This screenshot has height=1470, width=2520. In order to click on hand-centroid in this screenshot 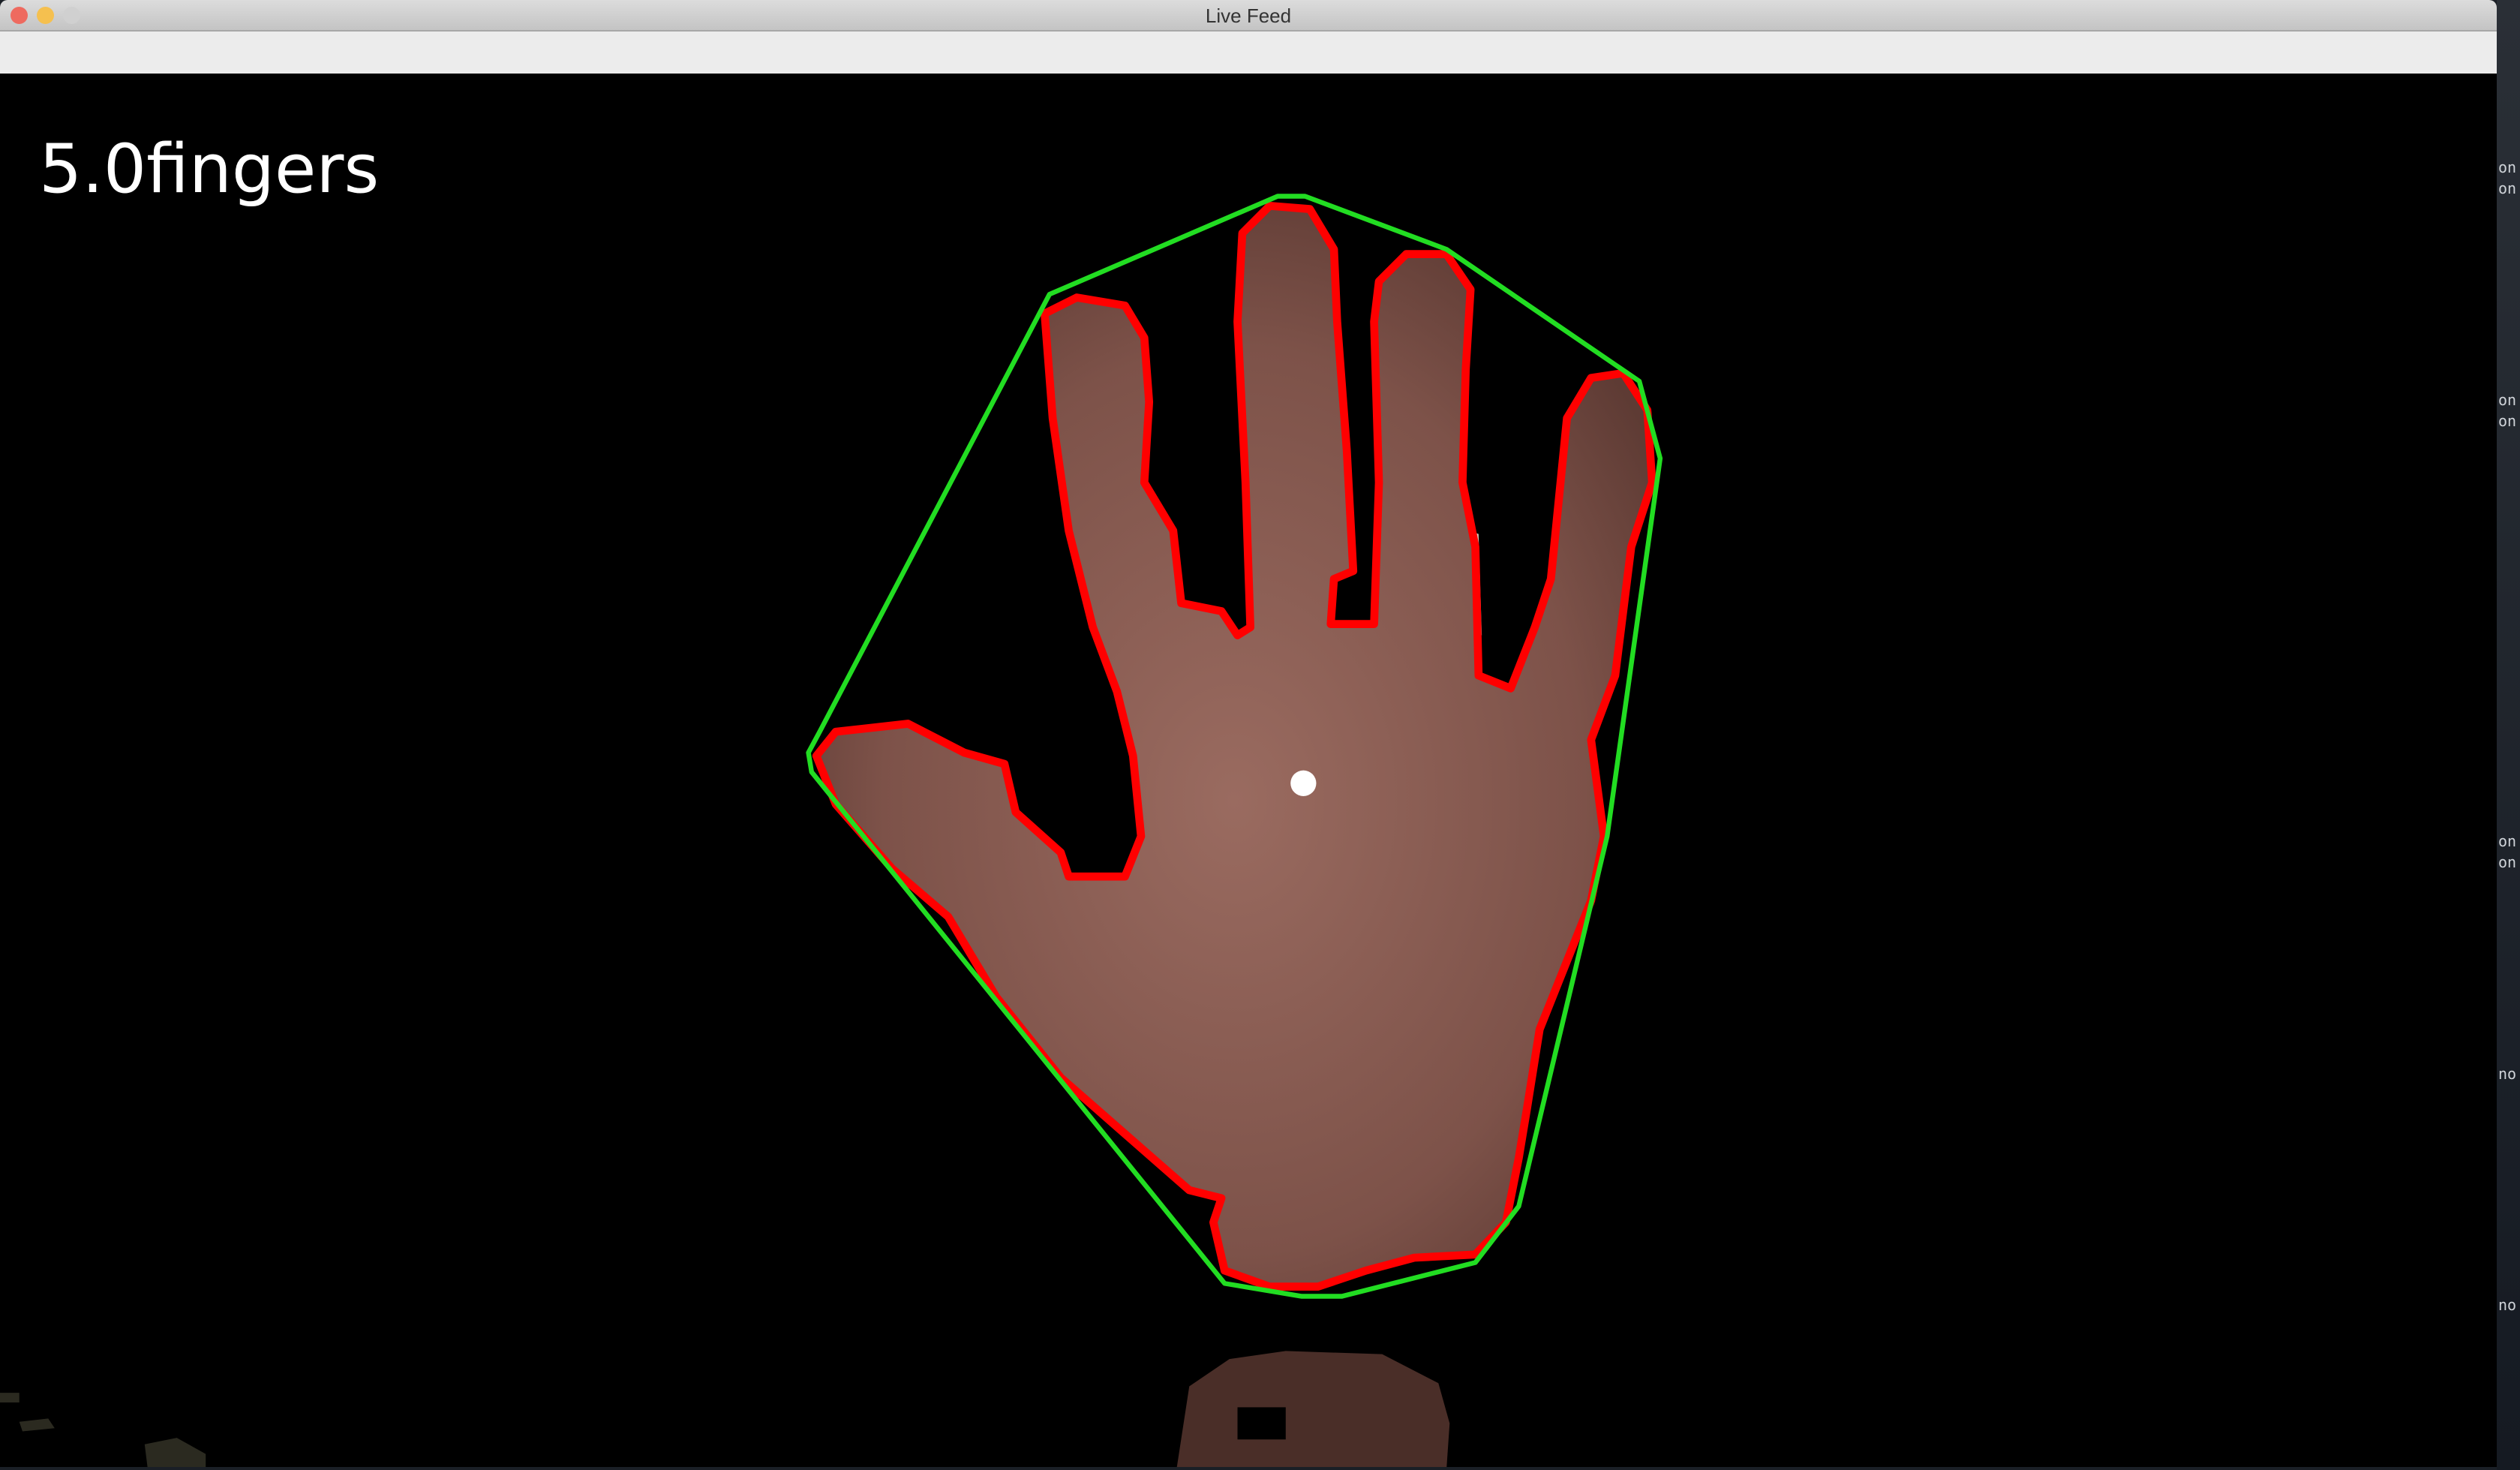, I will do `click(1303, 783)`.